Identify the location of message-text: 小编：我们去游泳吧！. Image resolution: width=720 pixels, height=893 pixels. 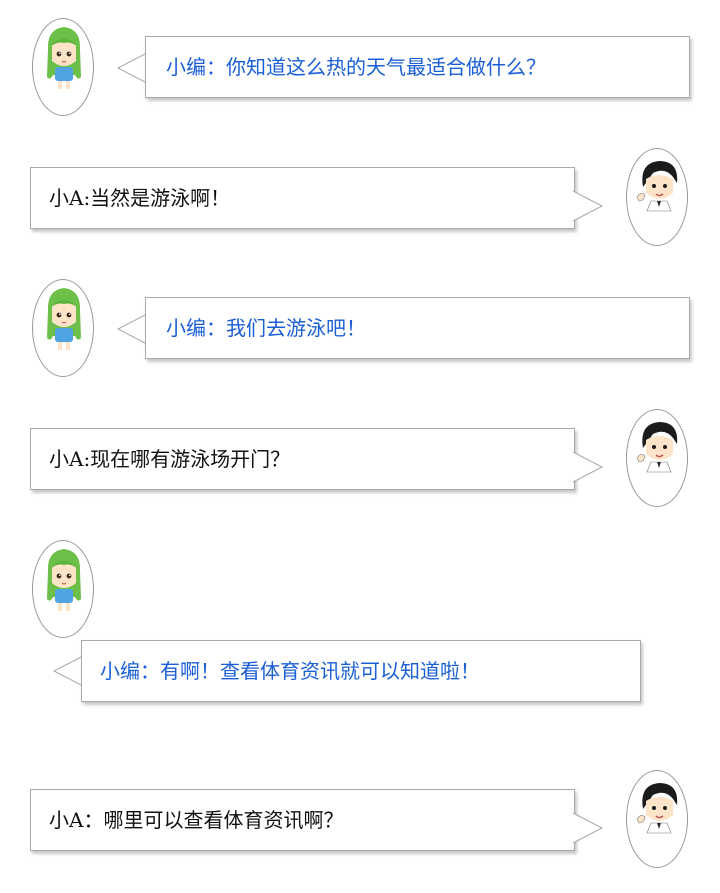
(266, 328).